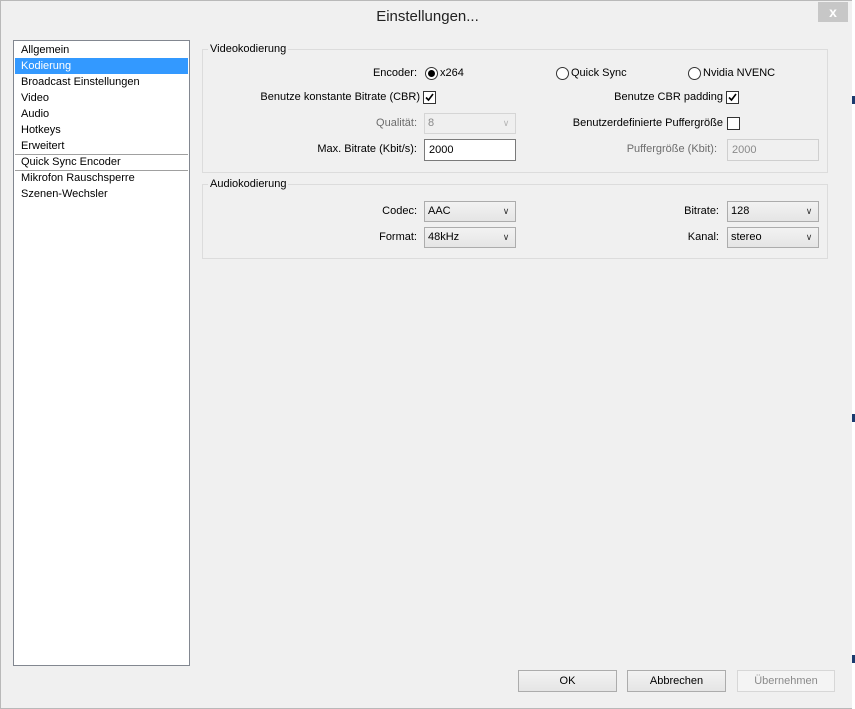 Image resolution: width=855 pixels, height=709 pixels. Describe the element at coordinates (773, 237) in the screenshot. I see `channel-select: stereo ∨` at that location.